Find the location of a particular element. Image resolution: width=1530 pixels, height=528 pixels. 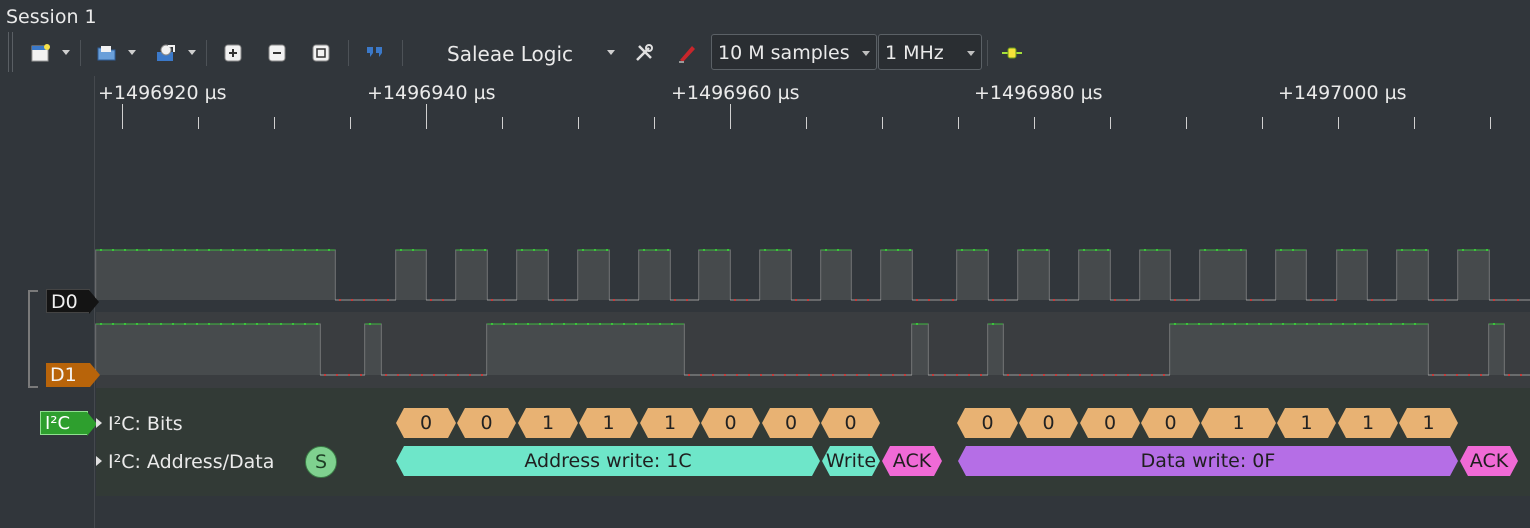

write-frame: Write is located at coordinates (851, 461).